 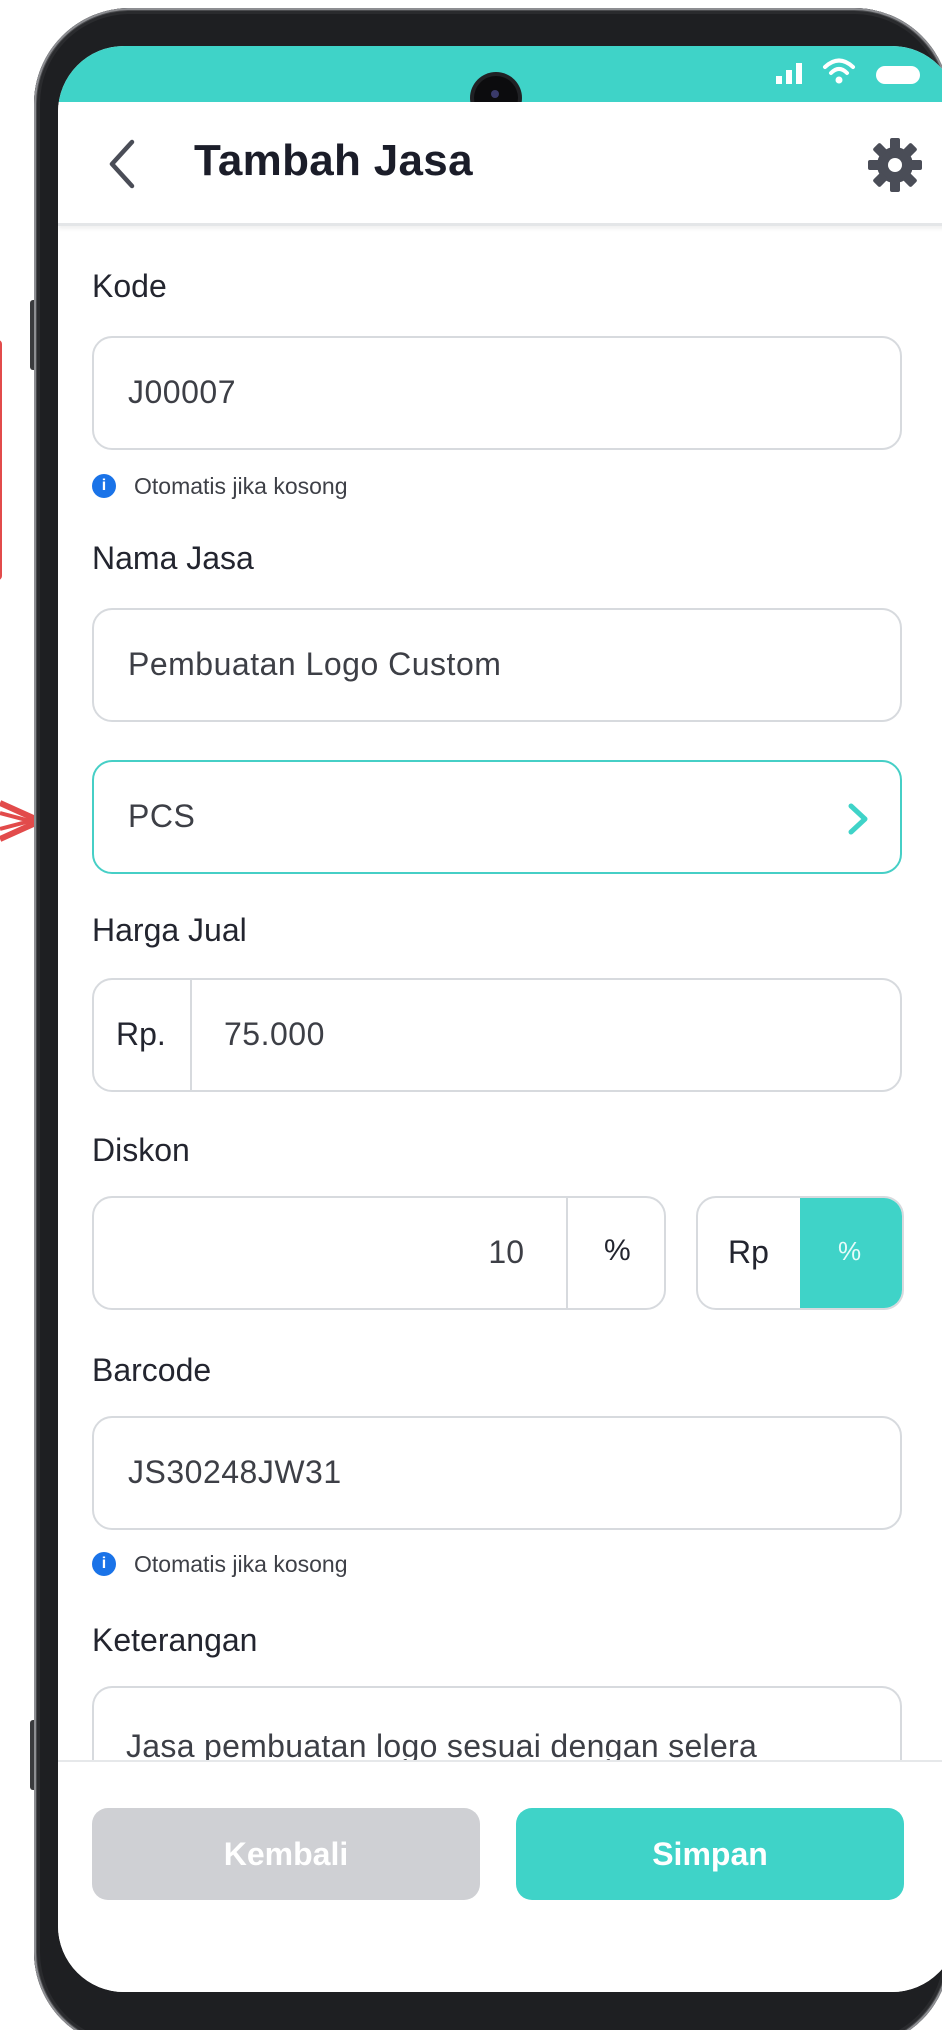 I want to click on harga-jual-label: Harga Jual, so click(x=169, y=930).